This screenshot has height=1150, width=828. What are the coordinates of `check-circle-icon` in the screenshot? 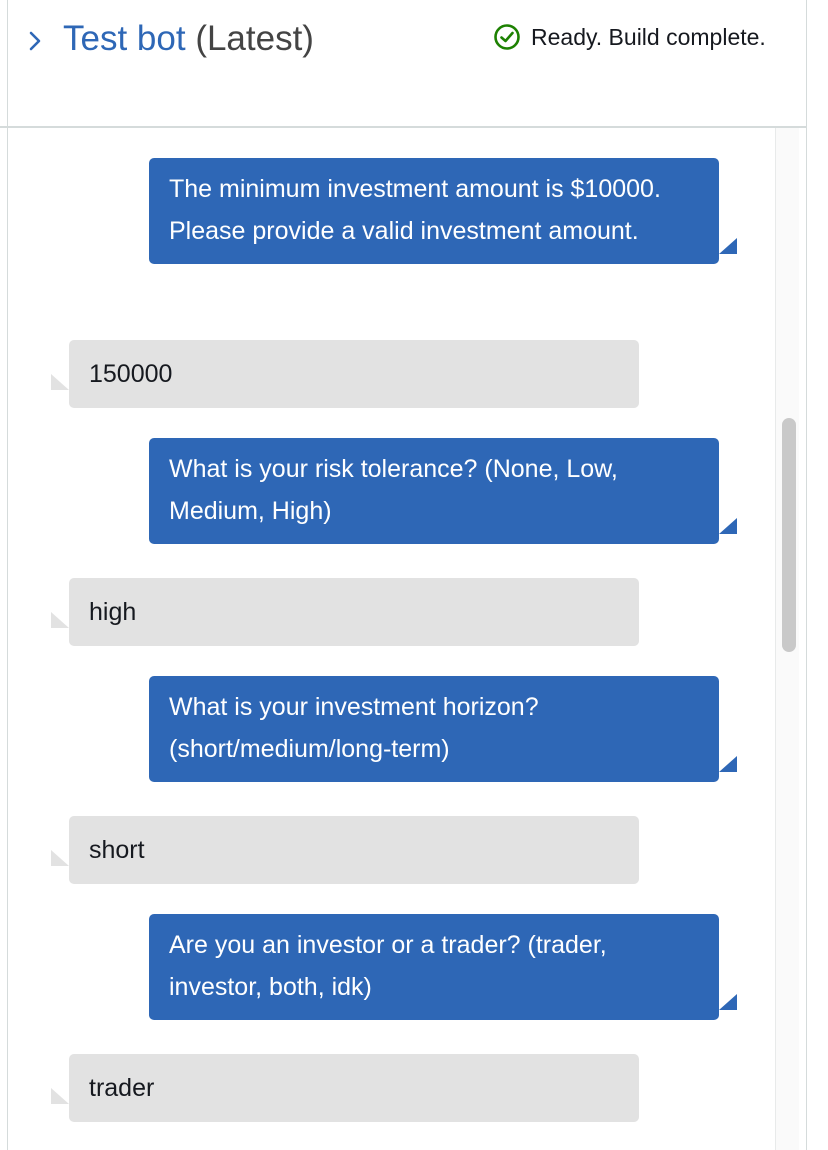 It's located at (507, 37).